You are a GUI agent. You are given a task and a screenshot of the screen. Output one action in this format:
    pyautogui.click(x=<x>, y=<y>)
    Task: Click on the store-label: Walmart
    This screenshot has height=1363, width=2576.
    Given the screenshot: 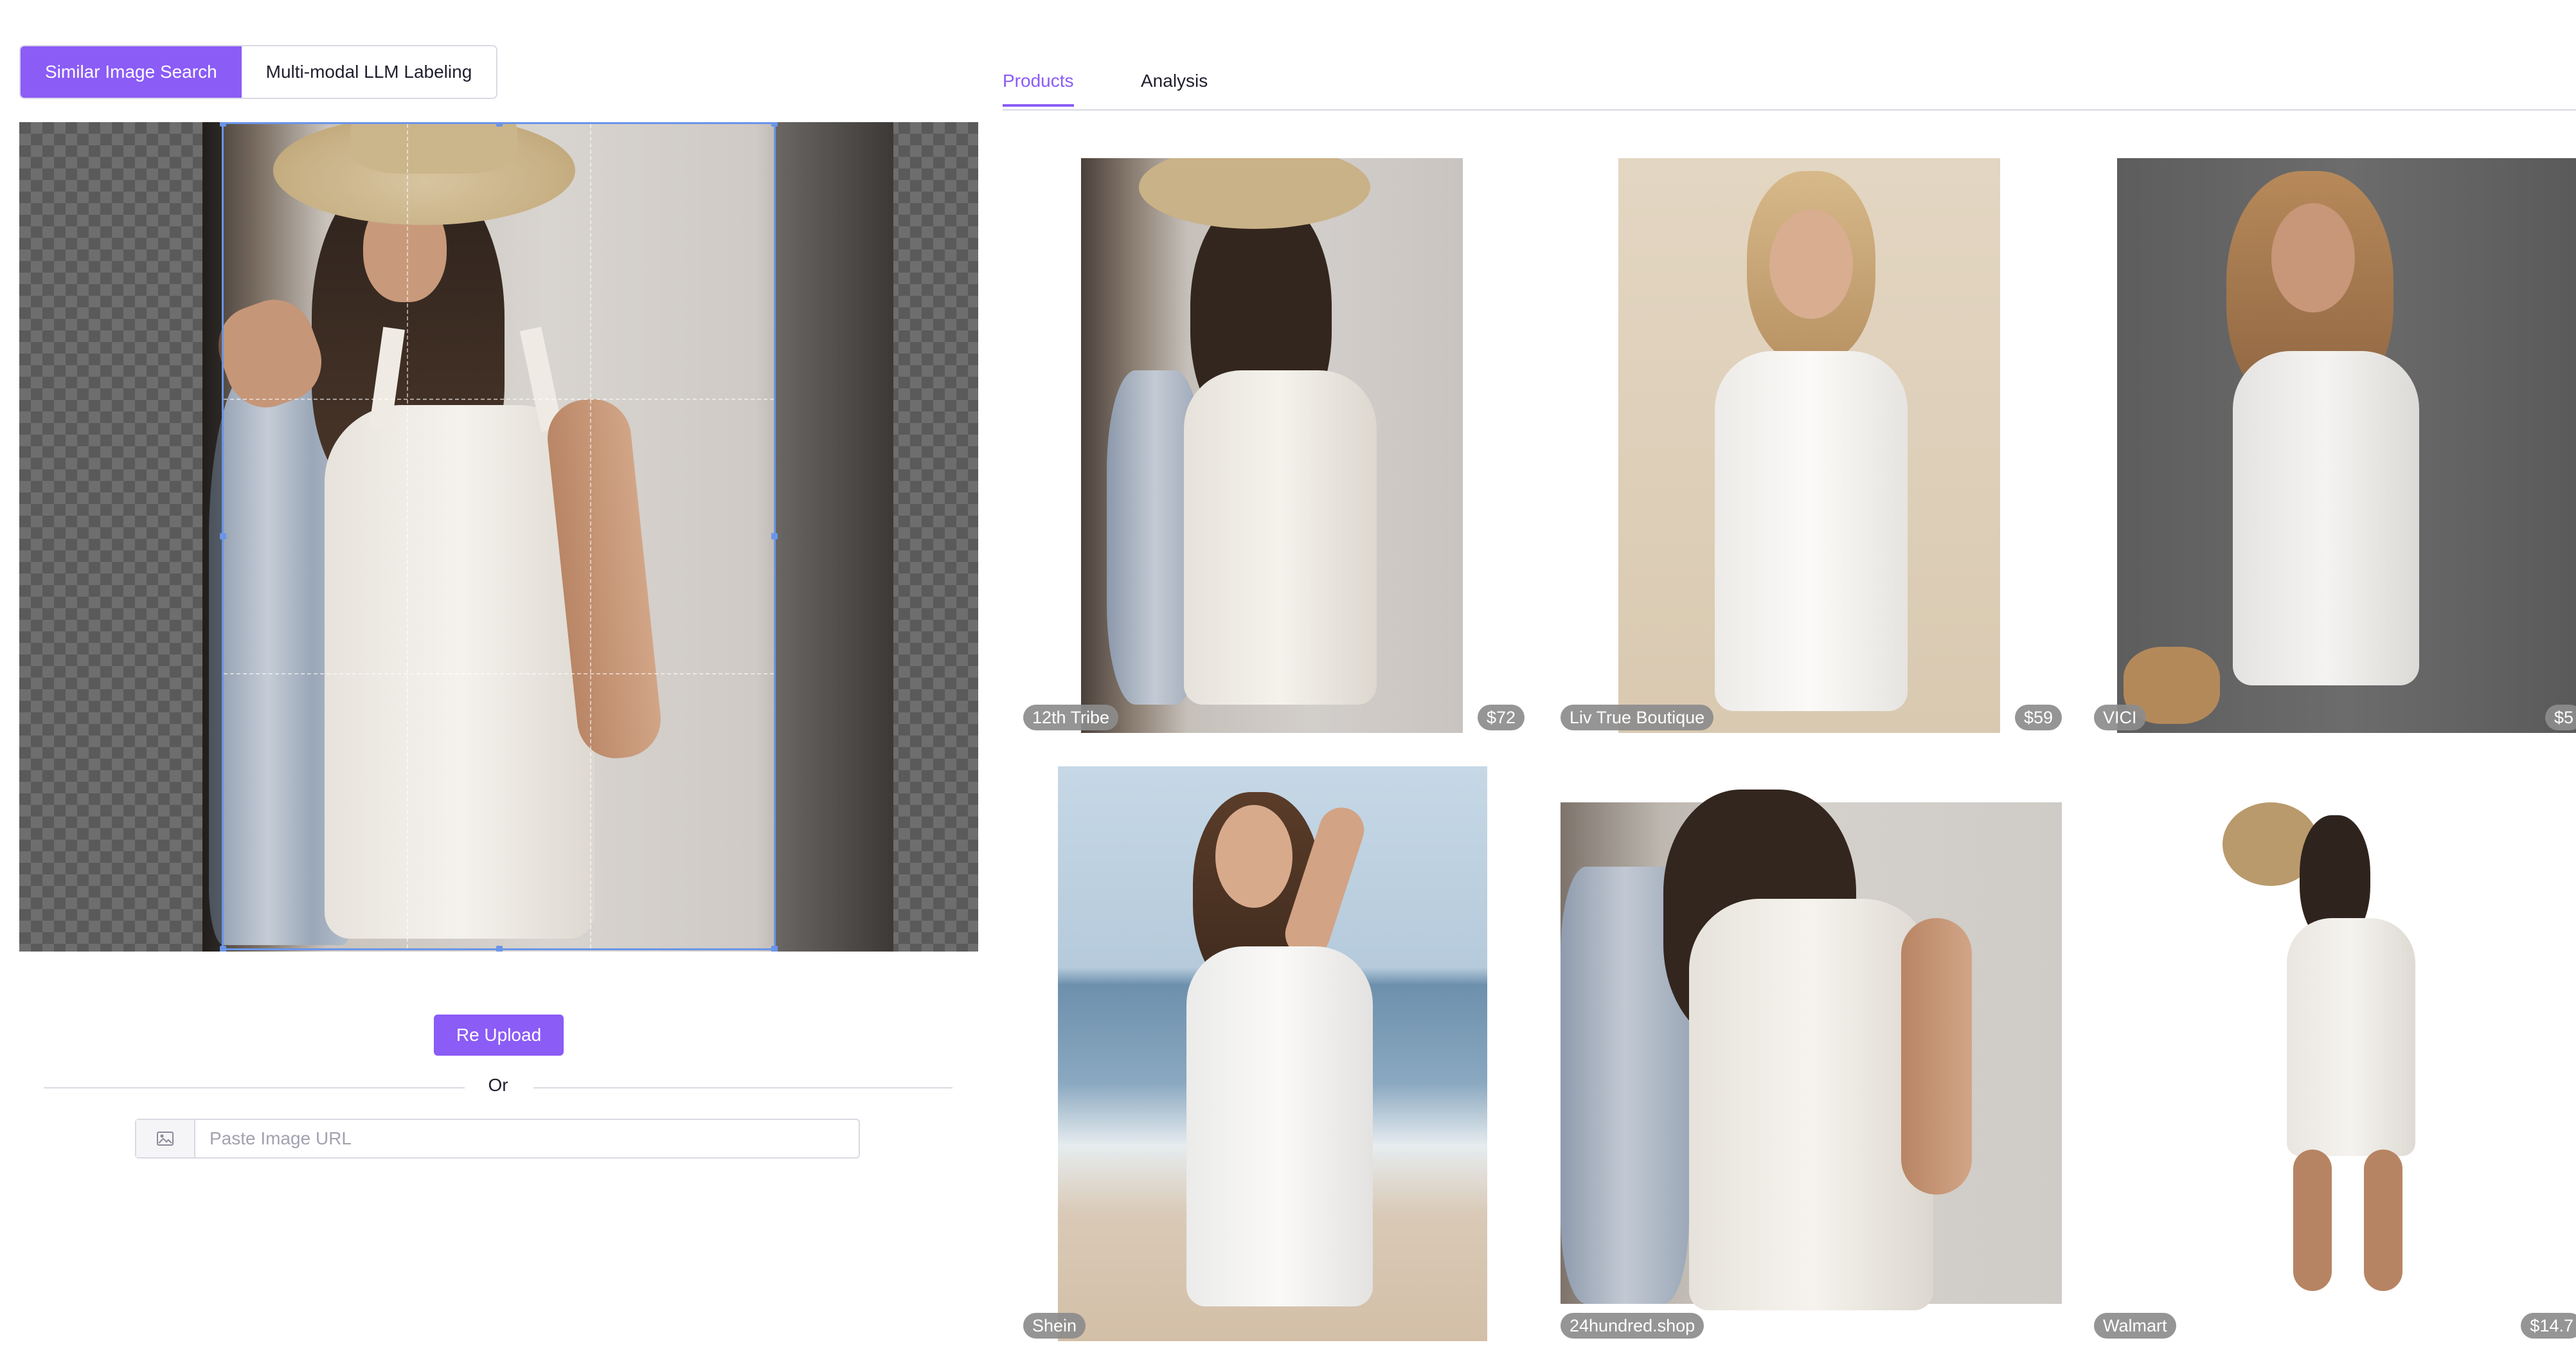 What is the action you would take?
    pyautogui.click(x=2135, y=1326)
    